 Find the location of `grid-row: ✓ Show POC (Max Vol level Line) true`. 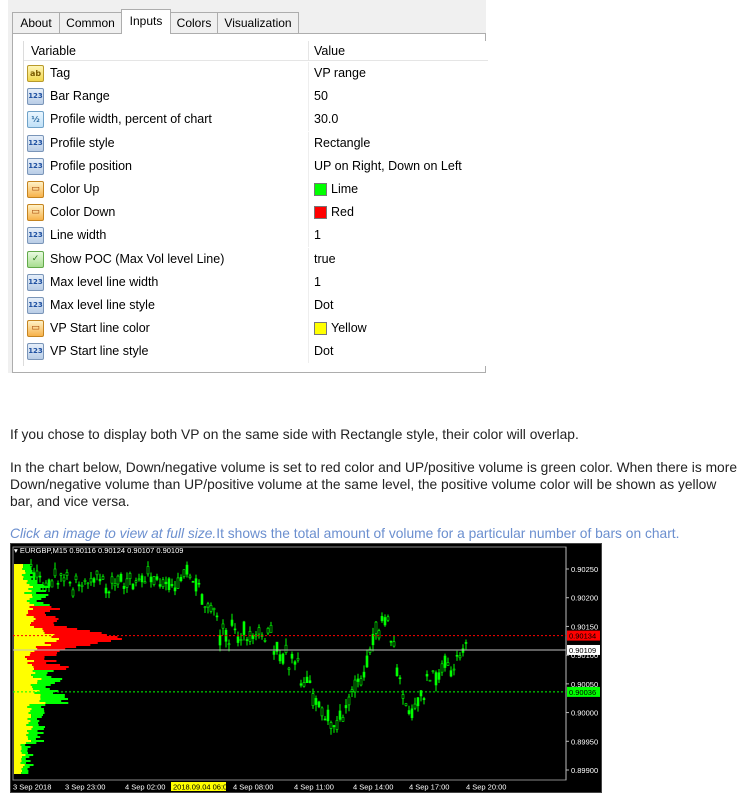

grid-row: ✓ Show POC (Max Vol level Line) true is located at coordinates (256, 259).